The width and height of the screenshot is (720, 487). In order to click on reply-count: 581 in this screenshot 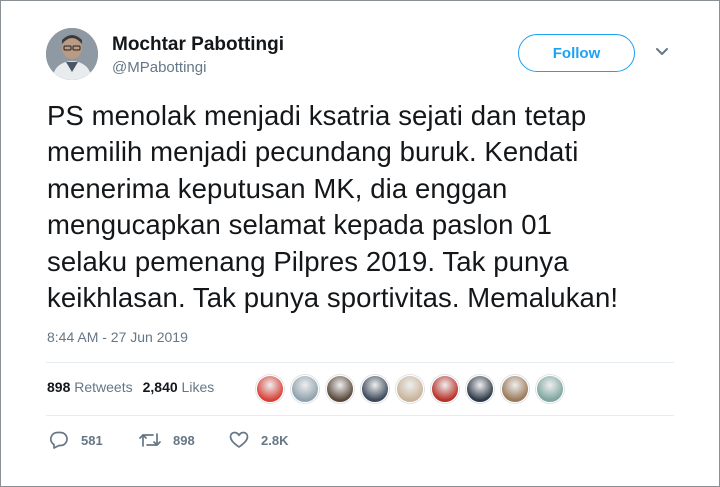, I will do `click(92, 440)`.